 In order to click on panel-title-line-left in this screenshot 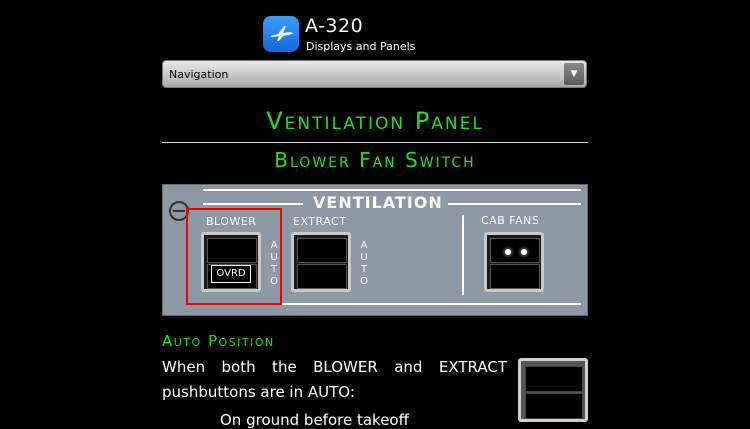, I will do `click(253, 204)`.